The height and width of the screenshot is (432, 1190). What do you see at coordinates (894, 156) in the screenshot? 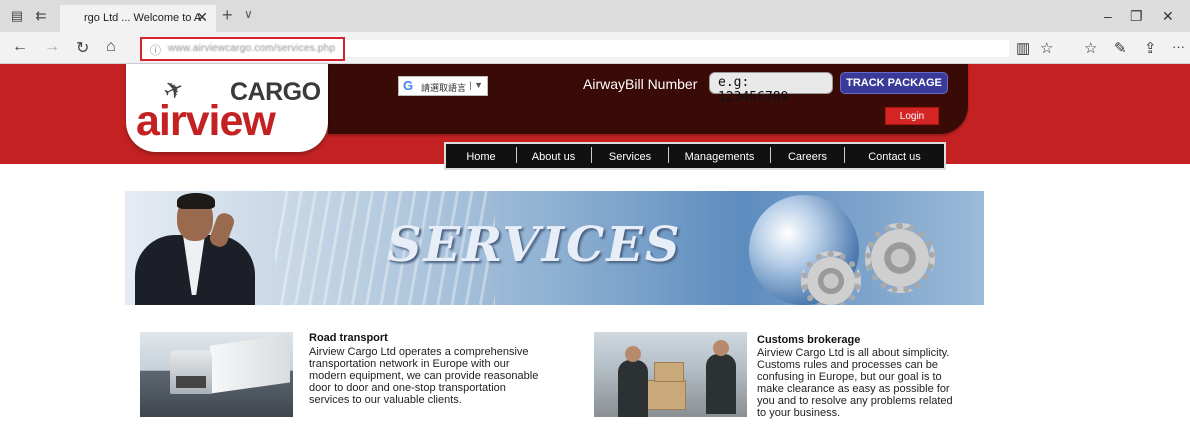
I see `nav-contact-us: Contact us` at bounding box center [894, 156].